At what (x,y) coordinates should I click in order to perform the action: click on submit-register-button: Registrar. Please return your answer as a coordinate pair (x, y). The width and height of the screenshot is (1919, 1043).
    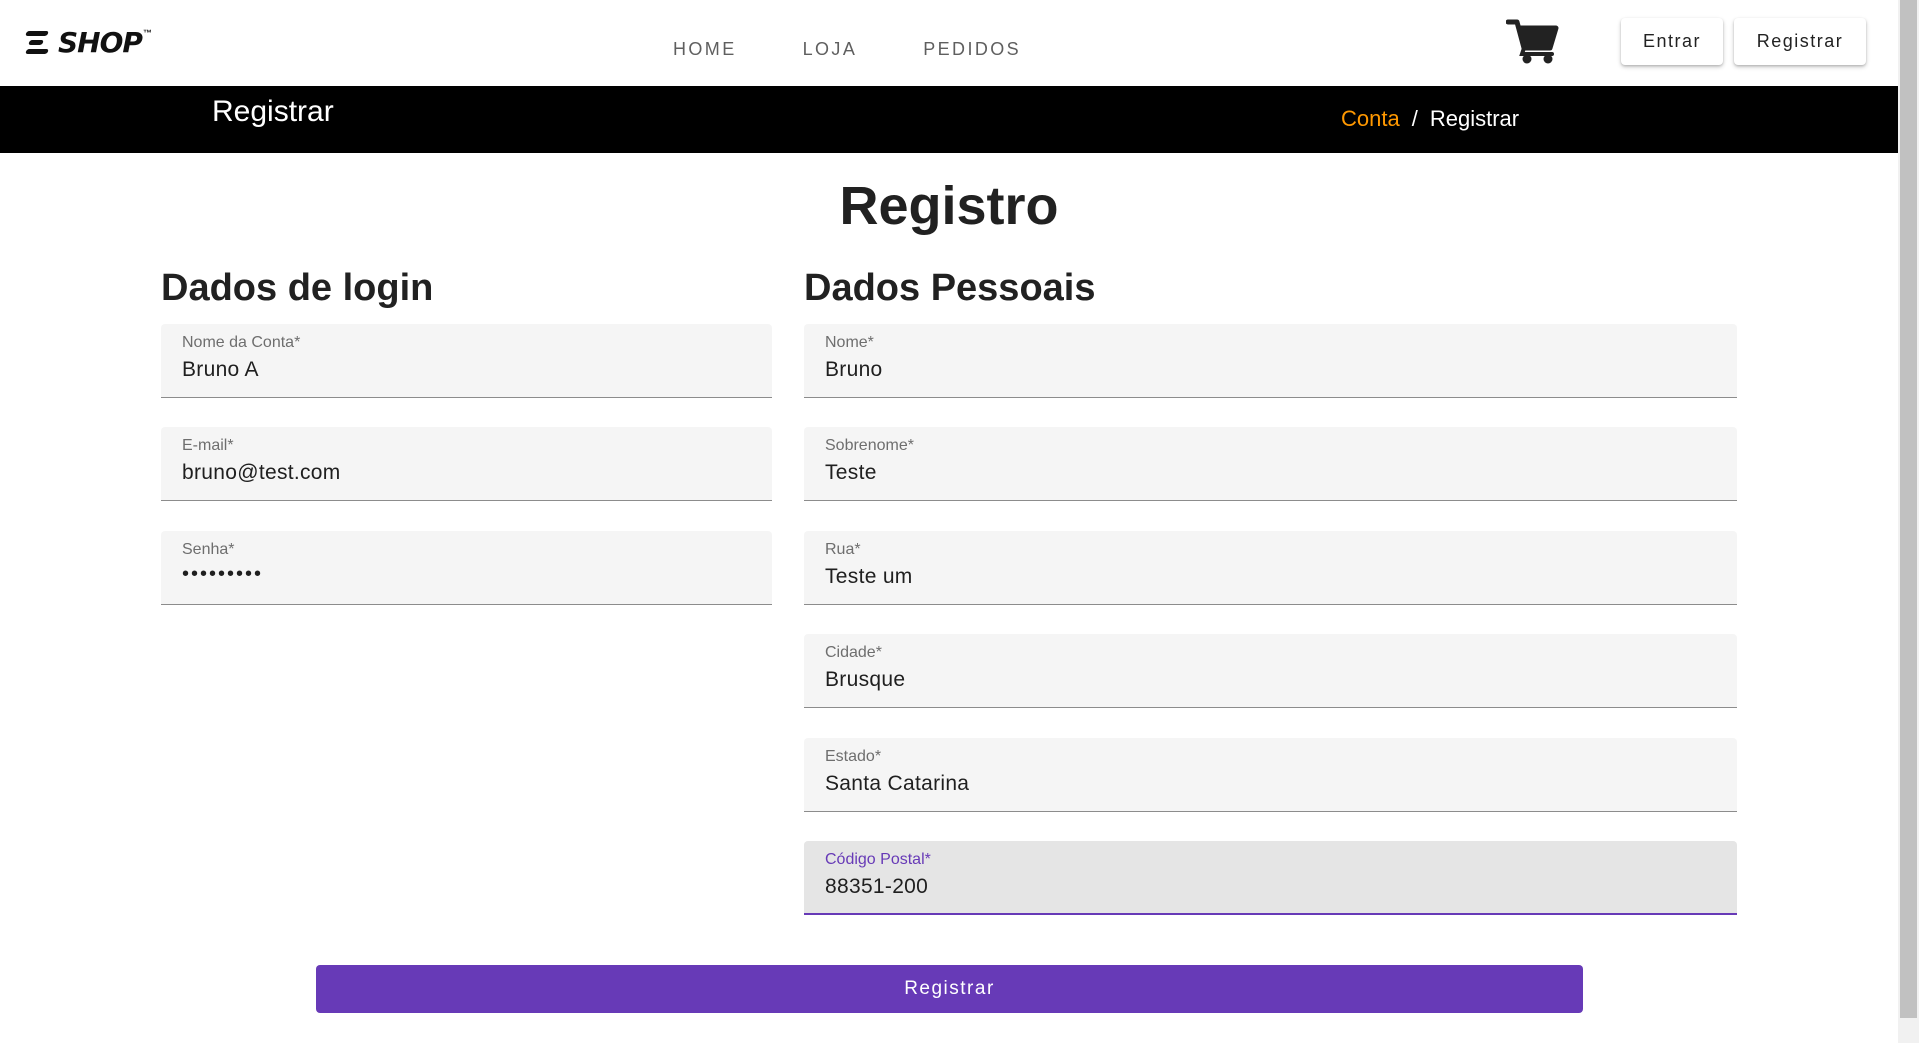
    Looking at the image, I should click on (949, 989).